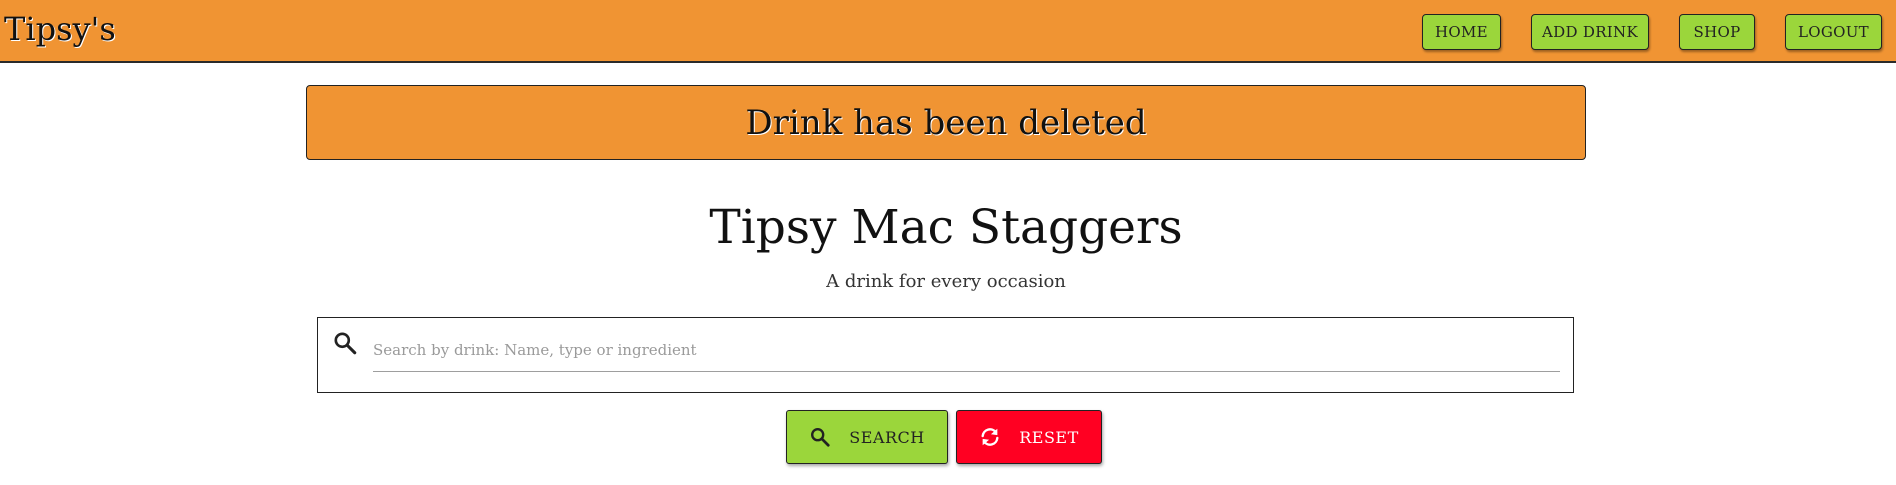  I want to click on home-button: HOME, so click(1461, 32).